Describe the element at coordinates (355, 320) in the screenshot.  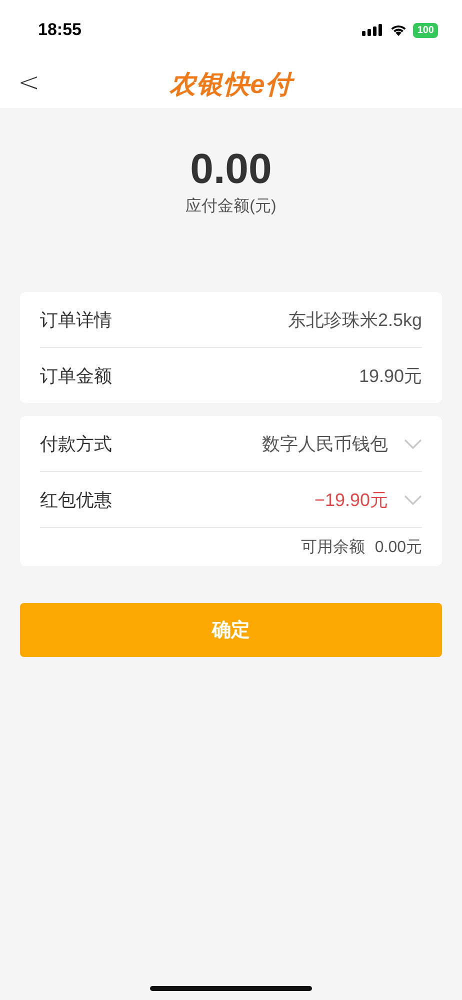
I see `row-value: 东北珍珠米2.5kg` at that location.